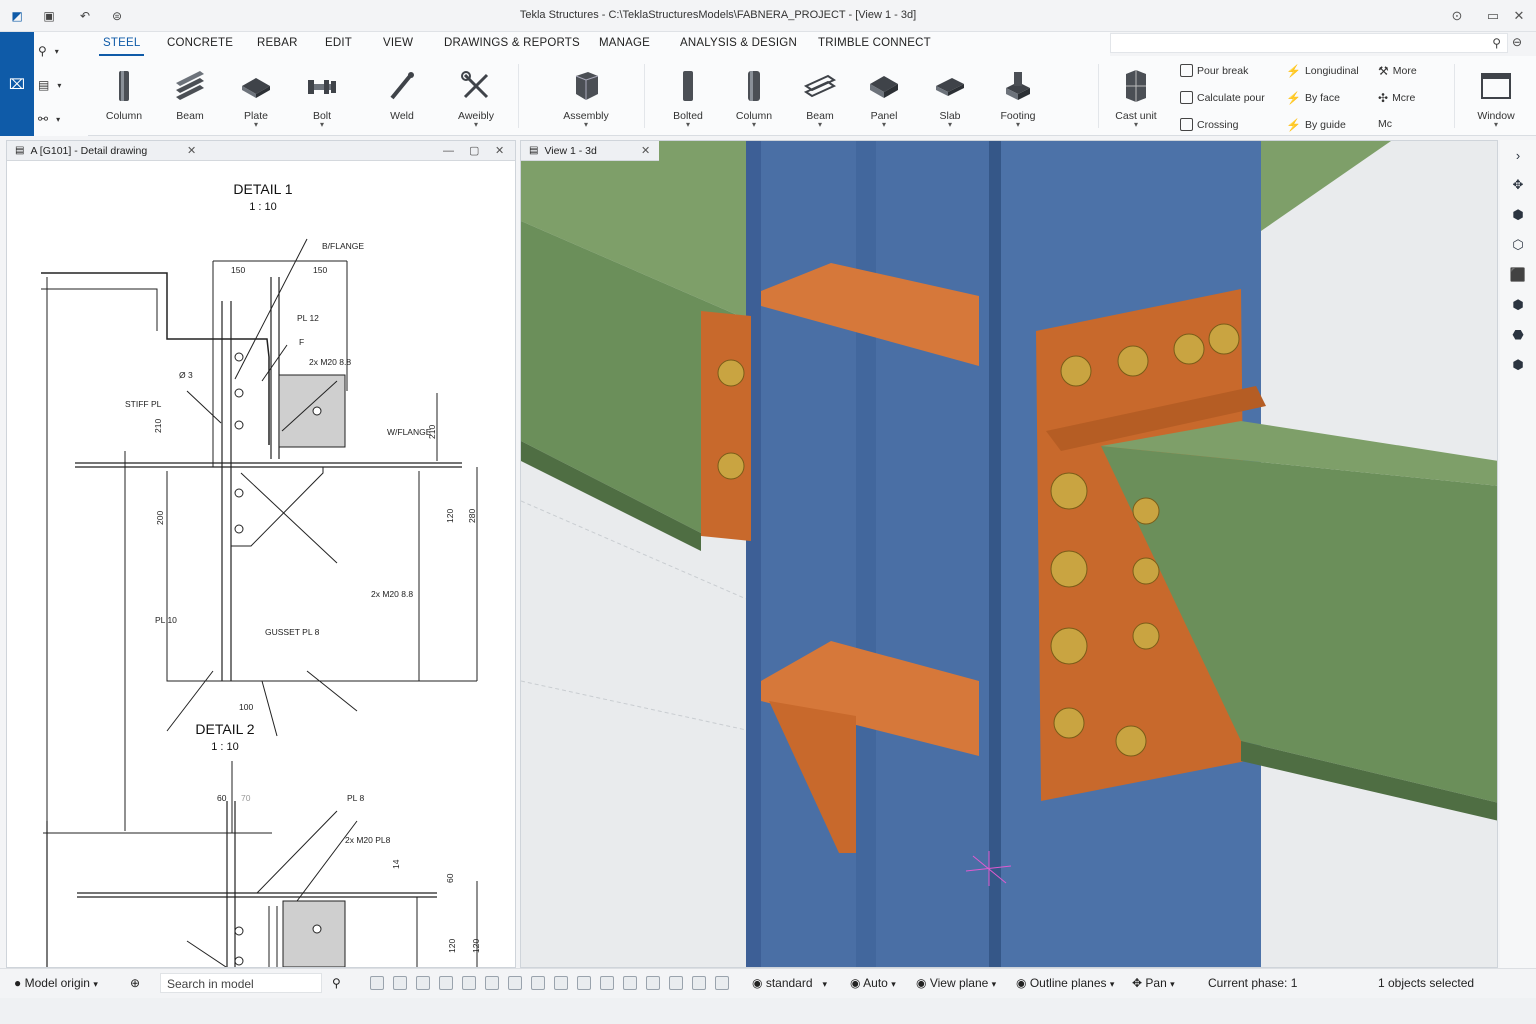 The width and height of the screenshot is (1536, 1024). I want to click on tab-trimble-connect: TRIMBLE CONNECT, so click(874, 43).